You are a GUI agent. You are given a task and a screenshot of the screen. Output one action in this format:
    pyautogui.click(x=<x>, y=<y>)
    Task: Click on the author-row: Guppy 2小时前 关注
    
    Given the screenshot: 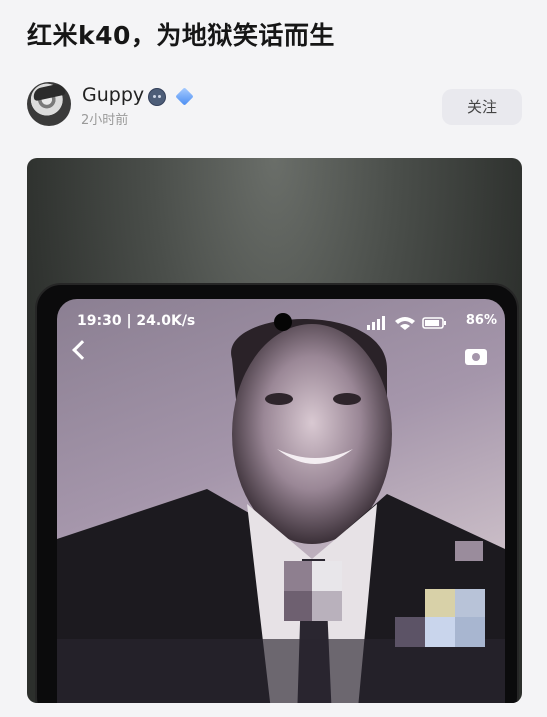 What is the action you would take?
    pyautogui.click(x=274, y=106)
    